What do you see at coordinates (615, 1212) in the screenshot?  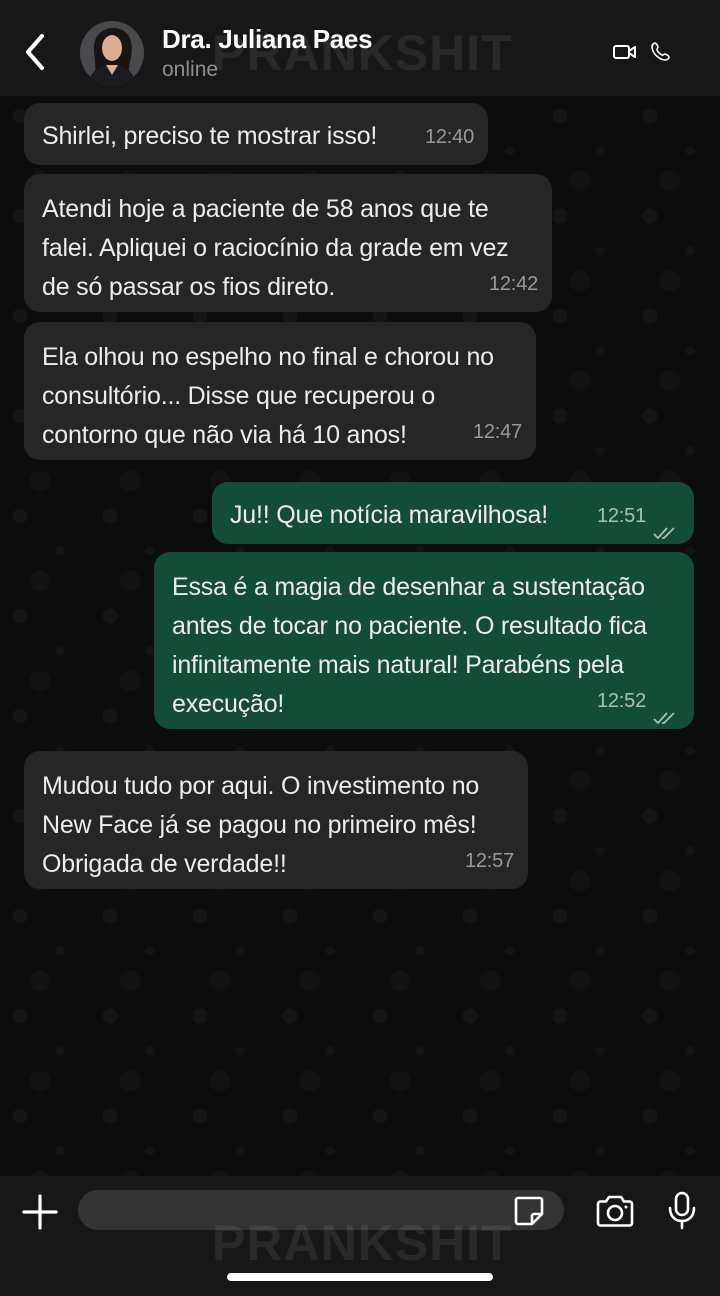 I see `camera-icon` at bounding box center [615, 1212].